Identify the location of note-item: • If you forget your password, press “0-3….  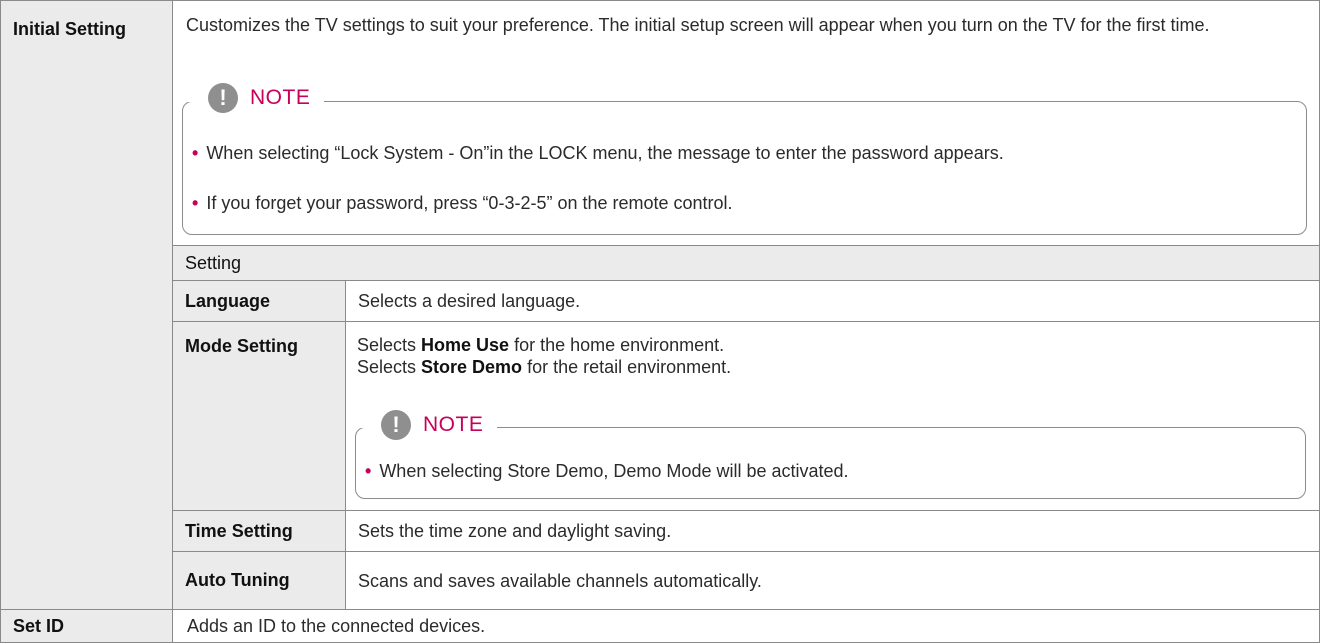
(742, 203).